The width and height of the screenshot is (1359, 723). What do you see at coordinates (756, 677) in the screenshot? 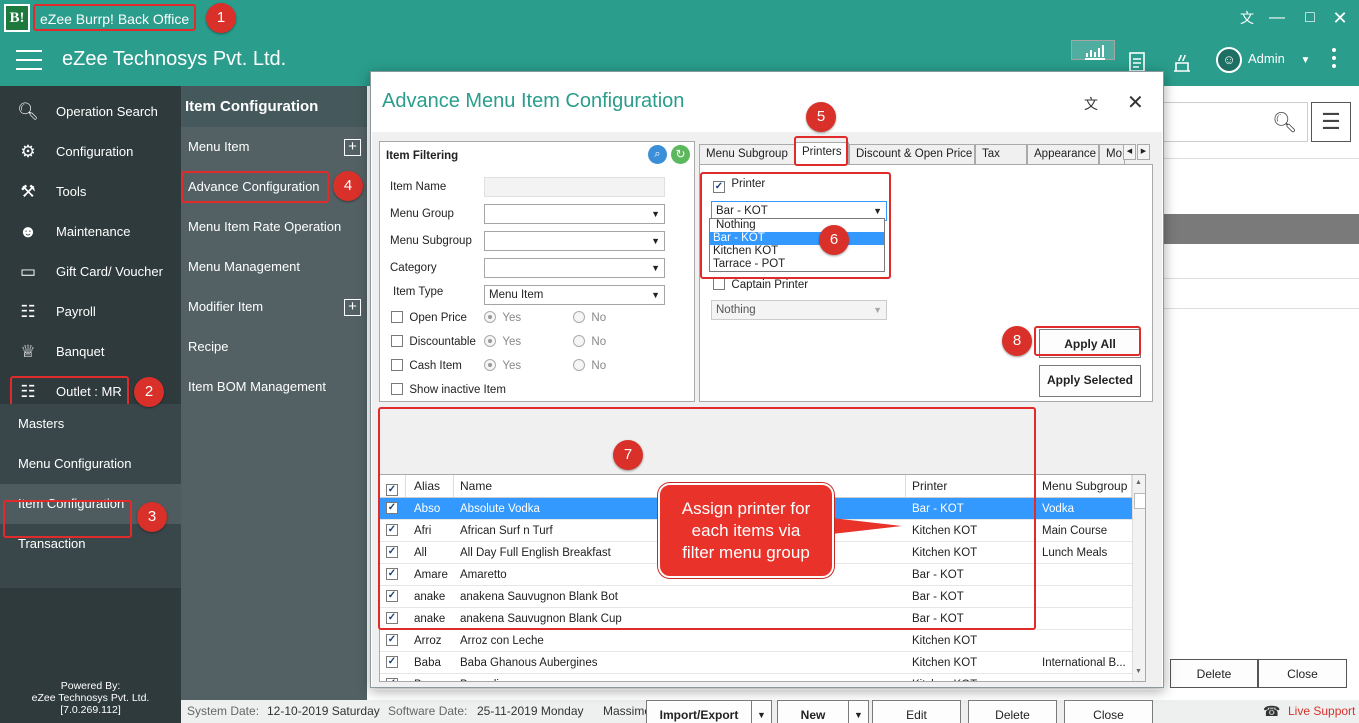
I see `table-row: ✓ Bacar Bacardi Kitchen KOT` at bounding box center [756, 677].